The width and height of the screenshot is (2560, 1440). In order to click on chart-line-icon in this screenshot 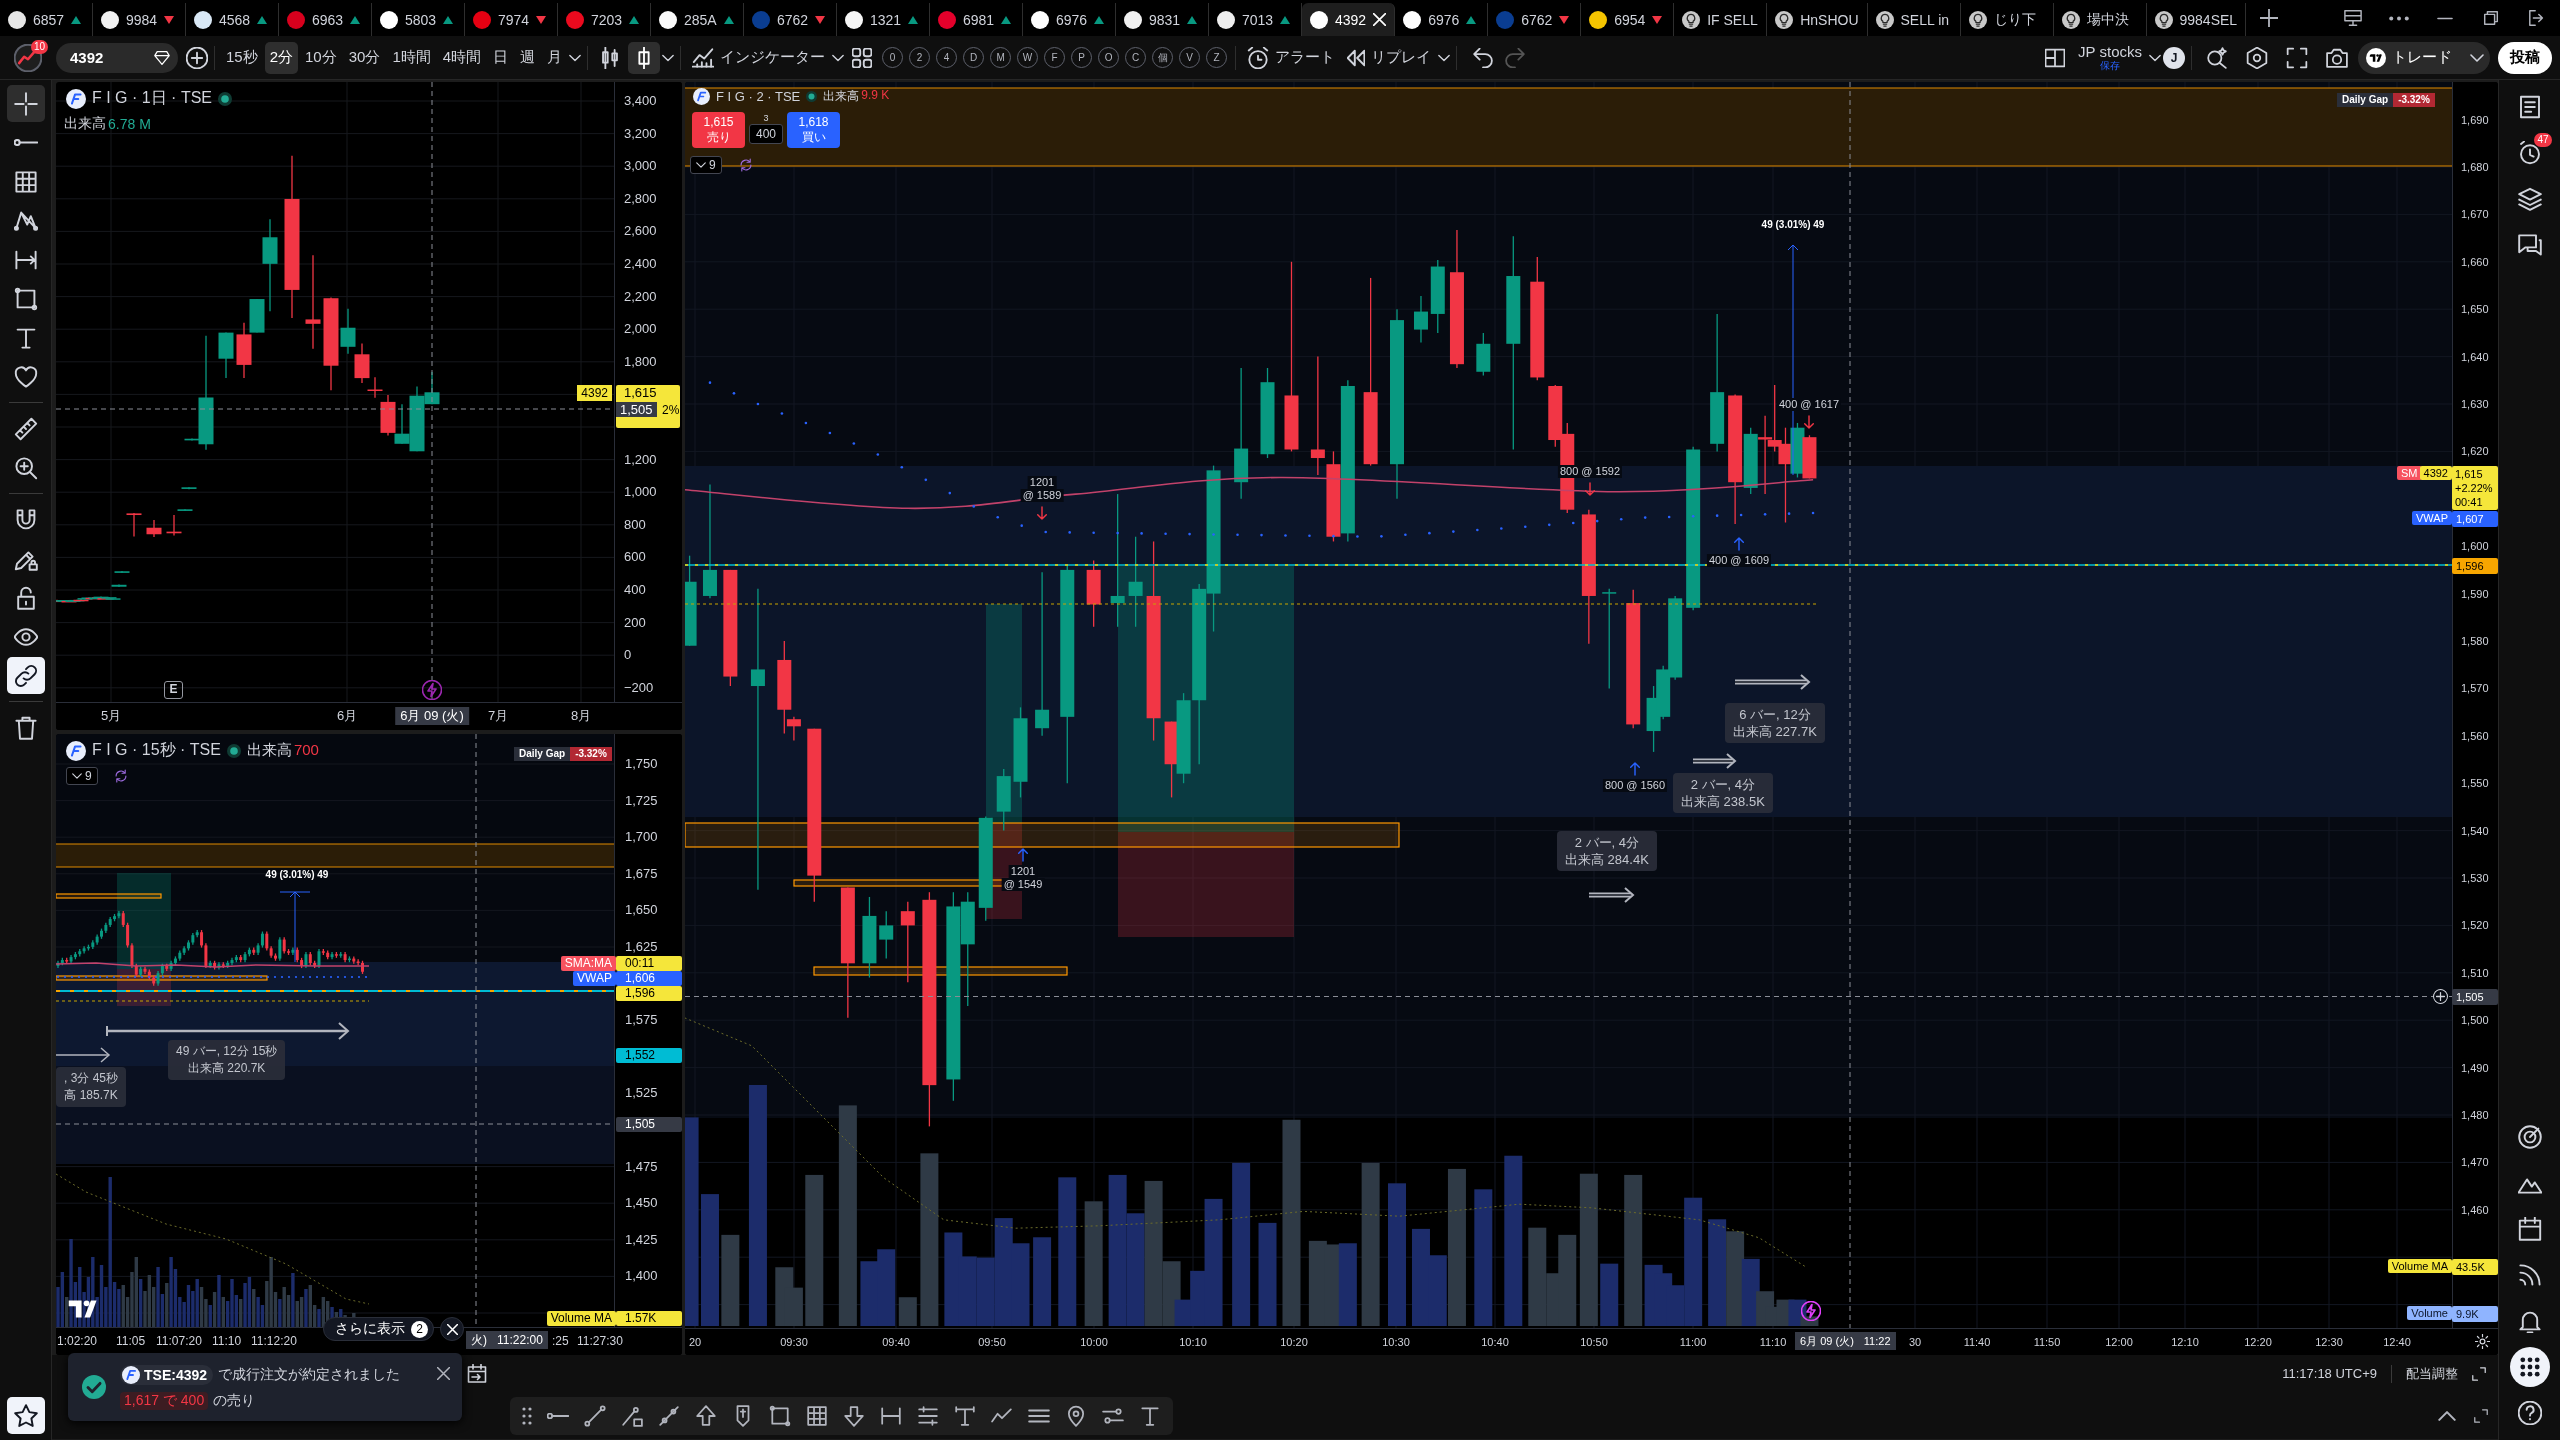, I will do `click(703, 57)`.